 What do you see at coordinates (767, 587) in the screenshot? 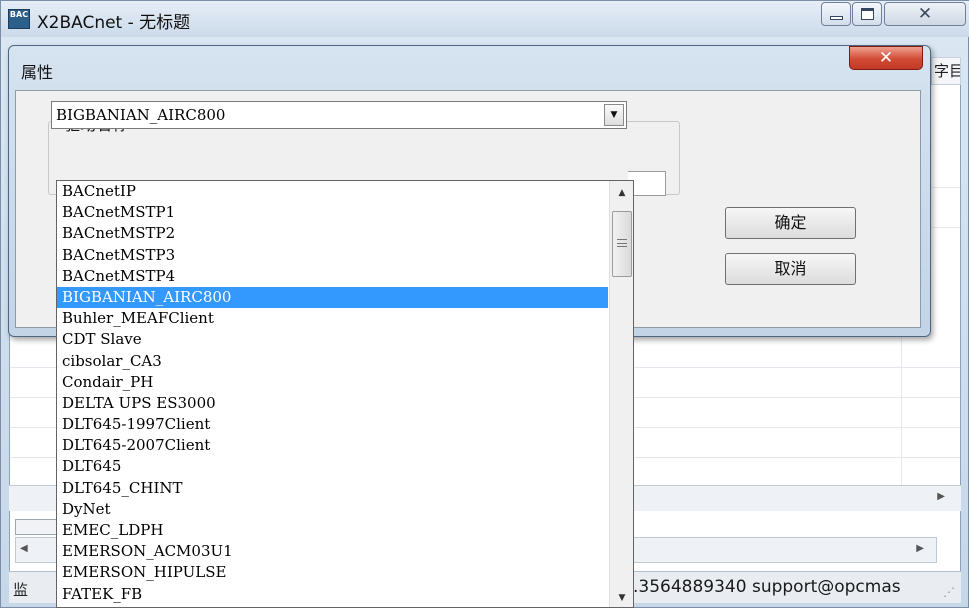
I see `status-contact-text: .3564889340 support@opcmas` at bounding box center [767, 587].